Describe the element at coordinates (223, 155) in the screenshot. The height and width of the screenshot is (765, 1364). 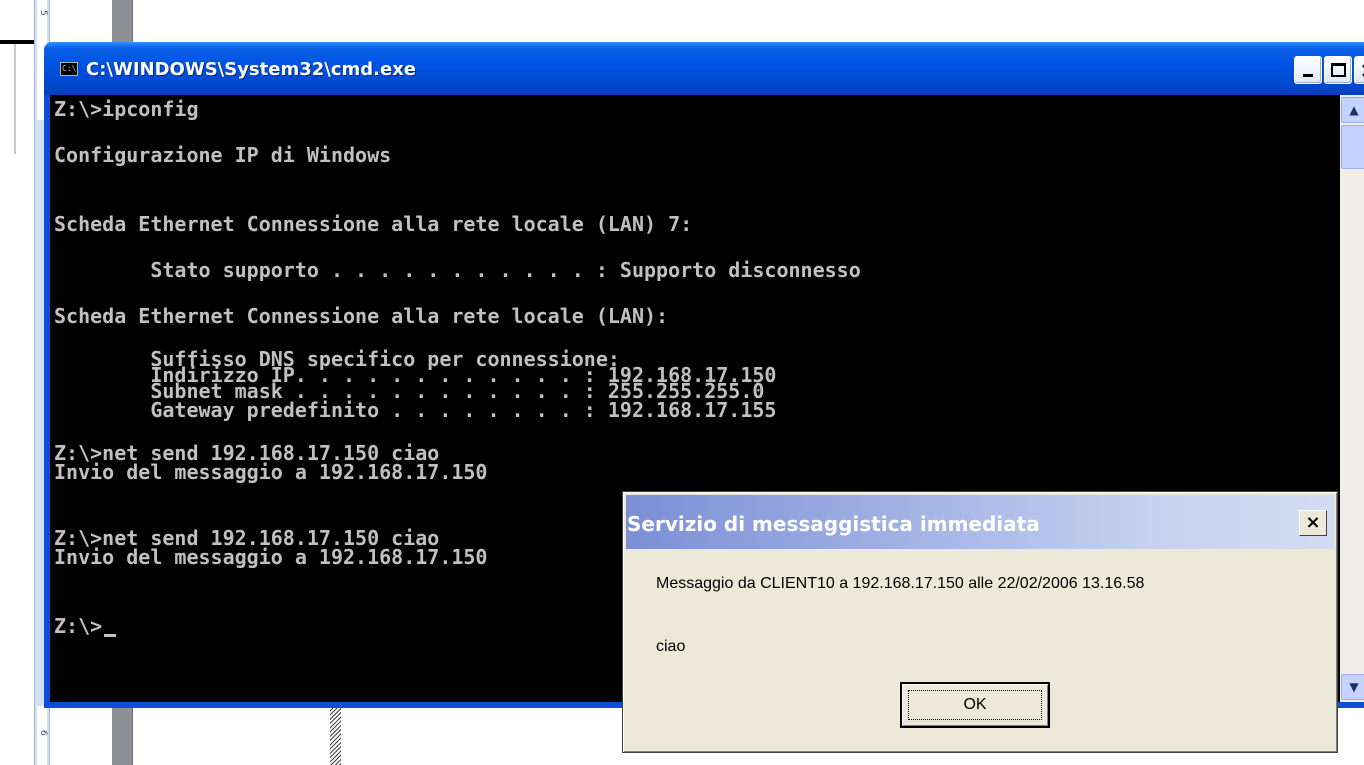
I see `console-line: Configurazione IP di Windows` at that location.